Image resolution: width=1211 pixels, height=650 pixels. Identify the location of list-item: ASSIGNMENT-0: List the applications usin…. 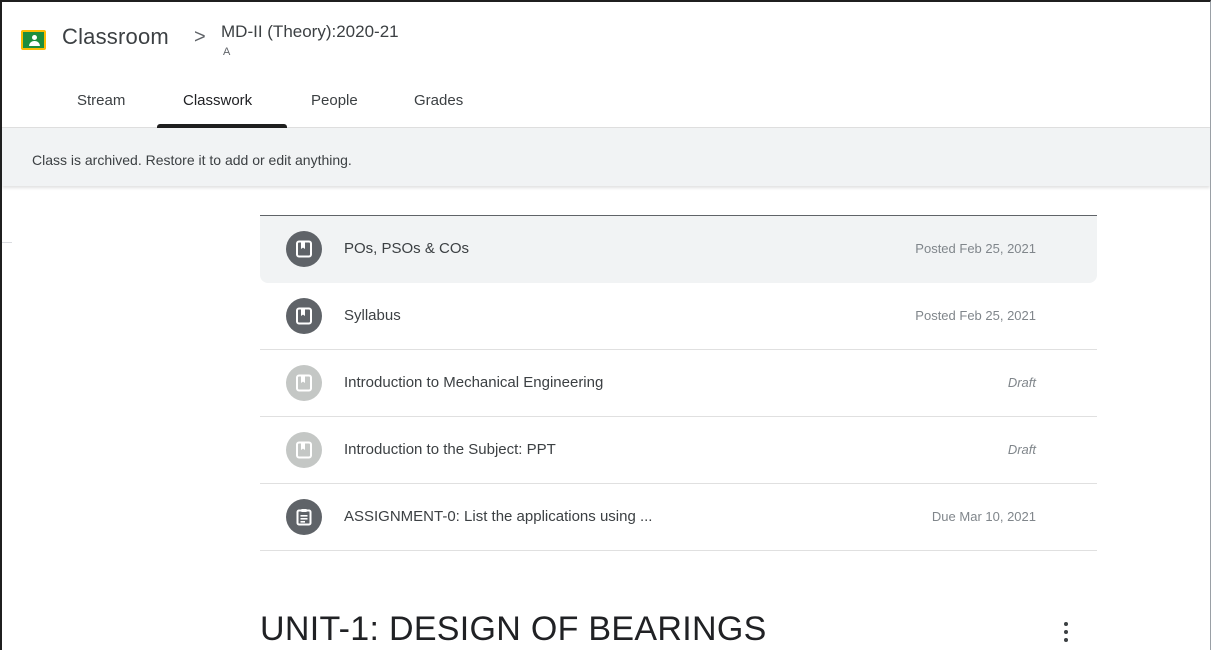
(678, 517).